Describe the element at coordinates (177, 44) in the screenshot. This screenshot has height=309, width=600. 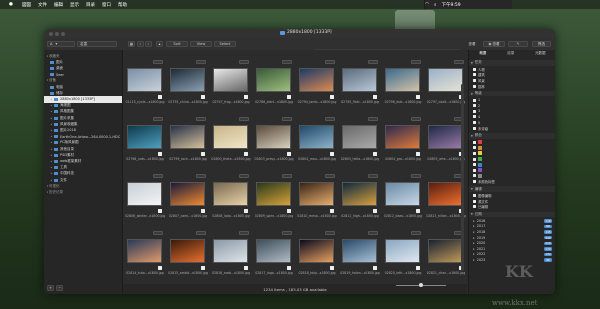
I see `sort-select: Sort` at that location.